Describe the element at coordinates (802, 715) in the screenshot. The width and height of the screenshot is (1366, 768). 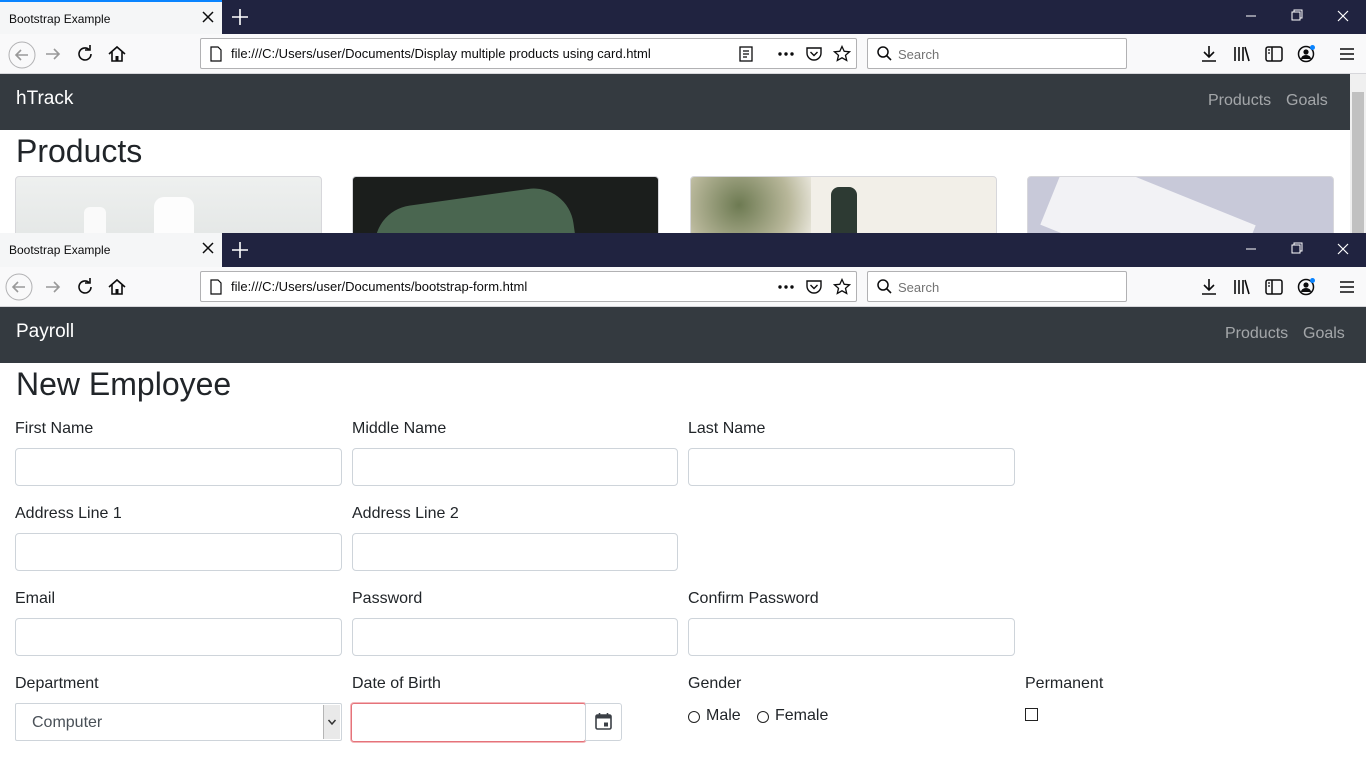
I see `gender-female-label: Female` at that location.